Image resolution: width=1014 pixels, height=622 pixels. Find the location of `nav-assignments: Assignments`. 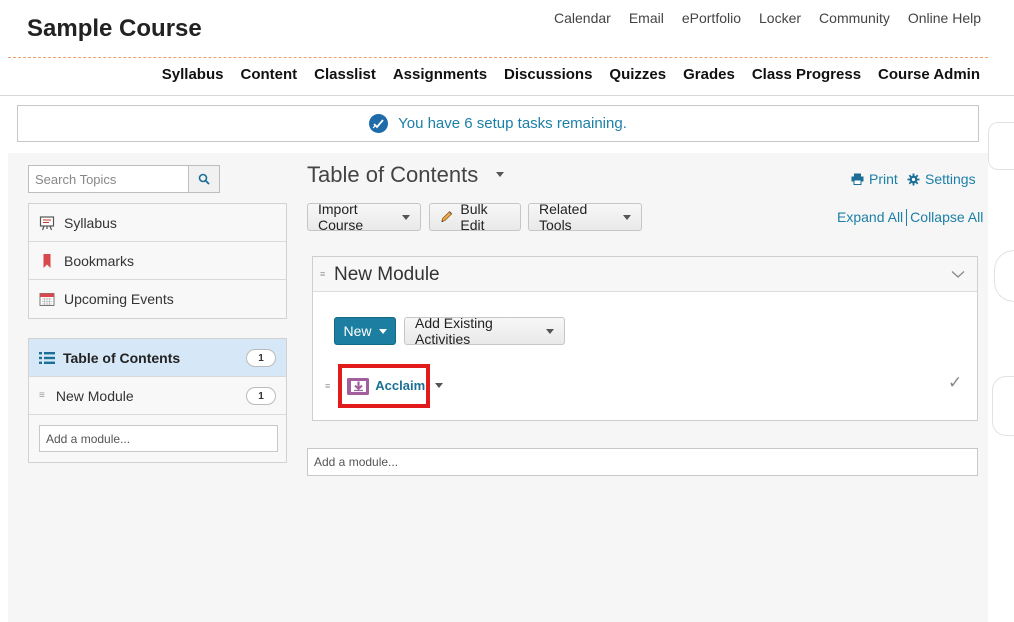

nav-assignments: Assignments is located at coordinates (440, 74).